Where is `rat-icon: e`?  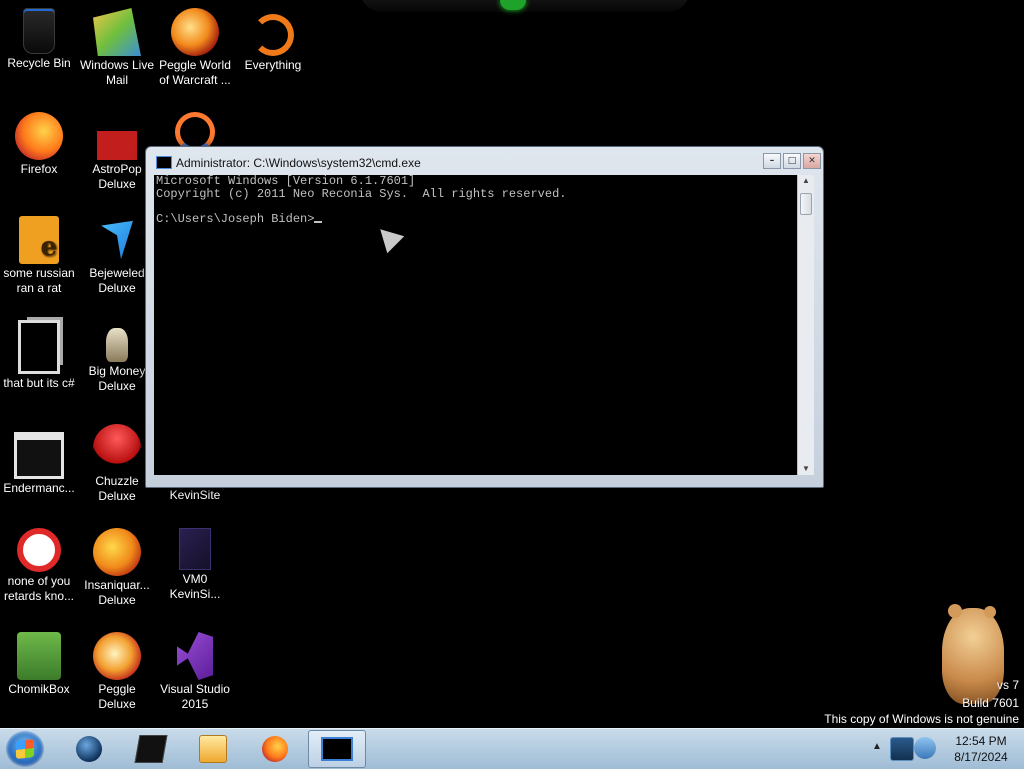
rat-icon: e is located at coordinates (39, 240).